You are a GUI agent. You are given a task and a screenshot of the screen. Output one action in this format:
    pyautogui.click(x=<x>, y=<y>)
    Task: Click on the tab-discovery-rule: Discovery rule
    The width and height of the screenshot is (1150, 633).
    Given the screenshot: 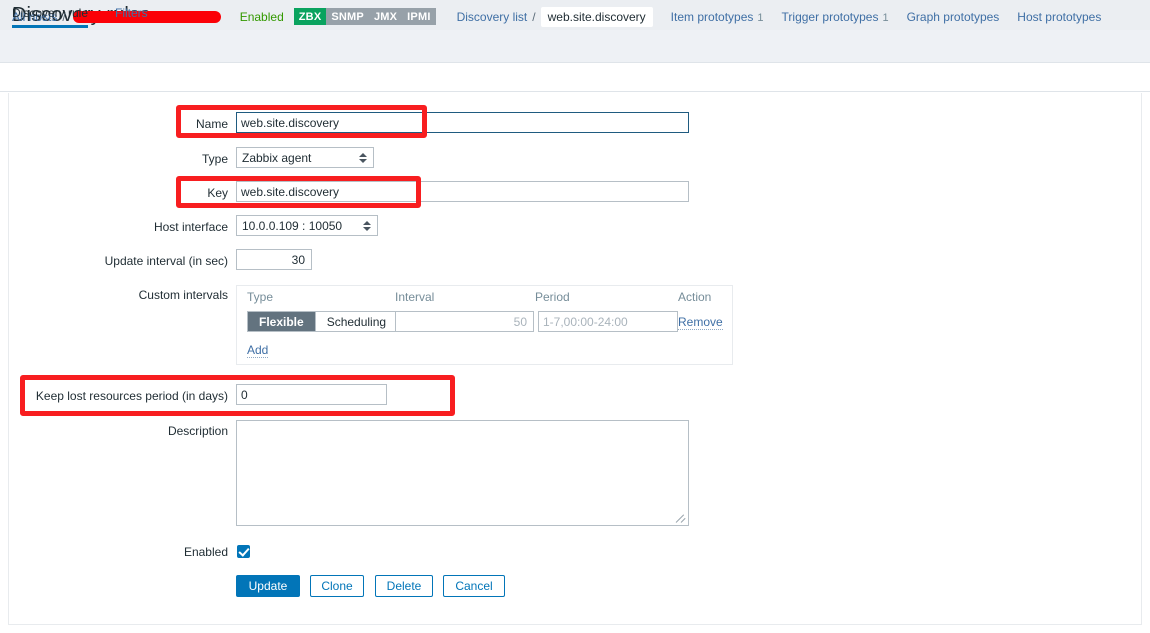 What is the action you would take?
    pyautogui.click(x=50, y=14)
    